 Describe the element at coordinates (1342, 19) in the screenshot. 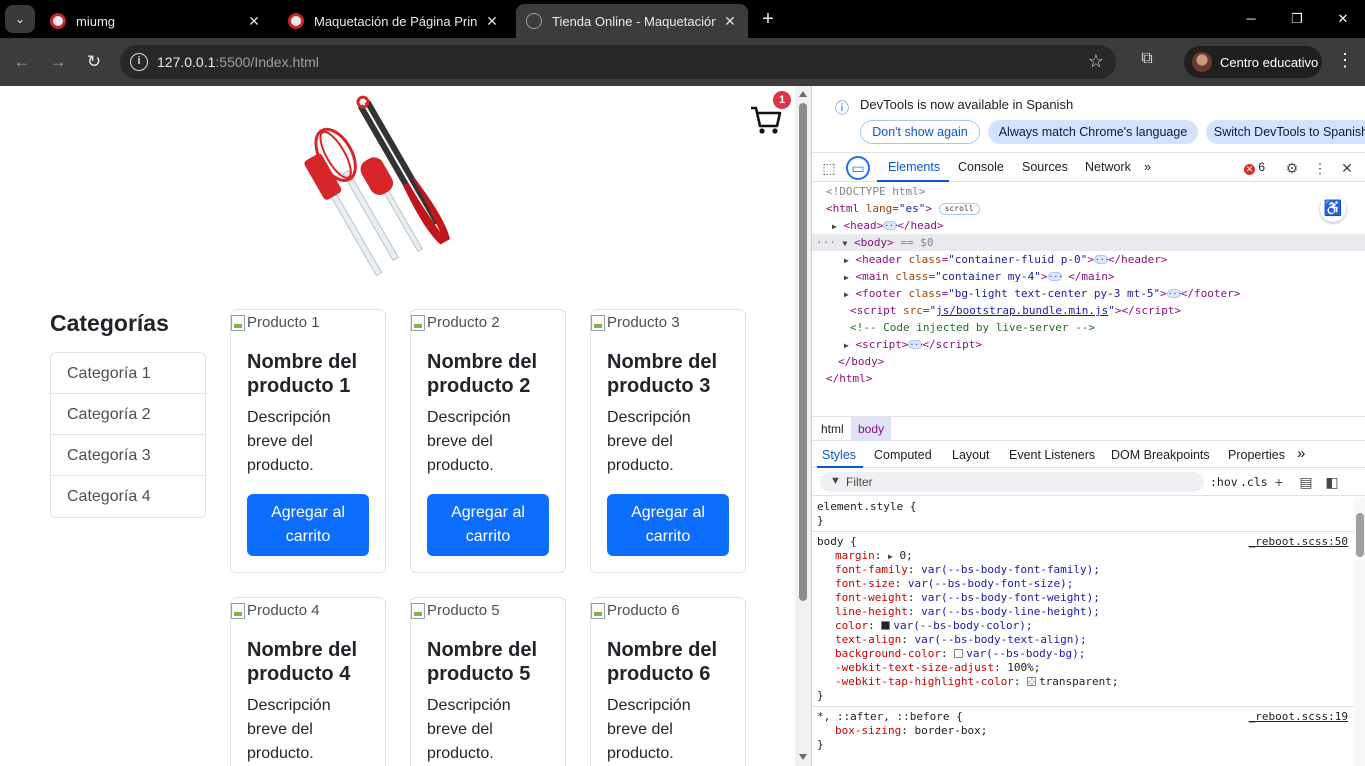

I see `close-window-button: ✕` at that location.